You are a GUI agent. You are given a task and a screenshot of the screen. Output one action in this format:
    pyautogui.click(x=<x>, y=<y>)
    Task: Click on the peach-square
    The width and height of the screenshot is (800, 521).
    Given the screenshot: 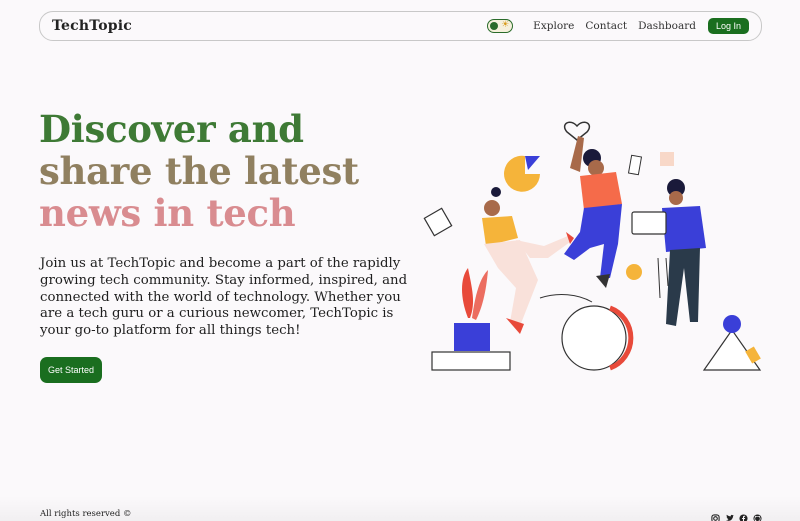 What is the action you would take?
    pyautogui.click(x=667, y=159)
    